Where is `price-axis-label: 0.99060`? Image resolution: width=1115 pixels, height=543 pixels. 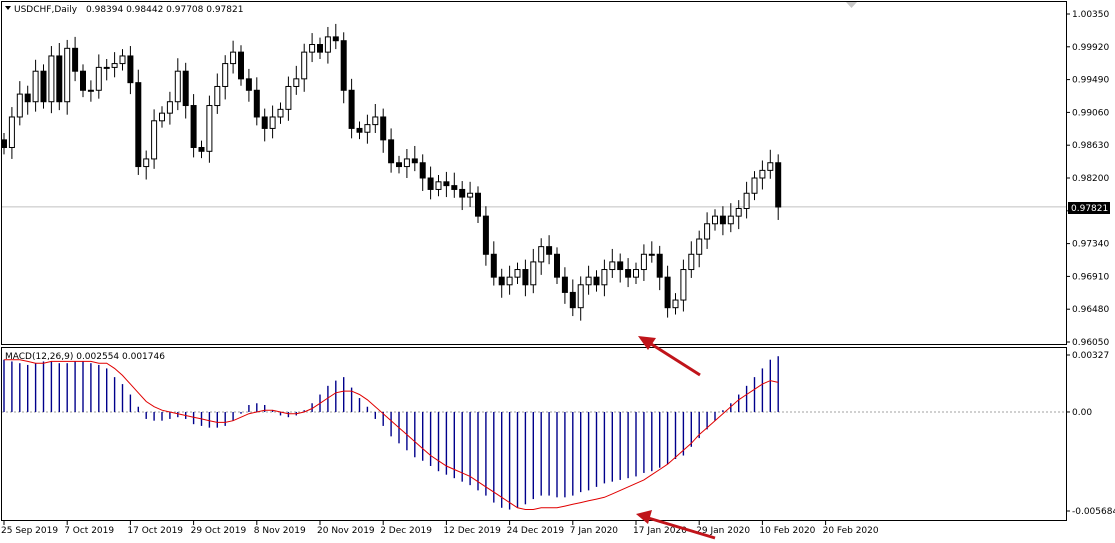
price-axis-label: 0.99060 is located at coordinates (1090, 113).